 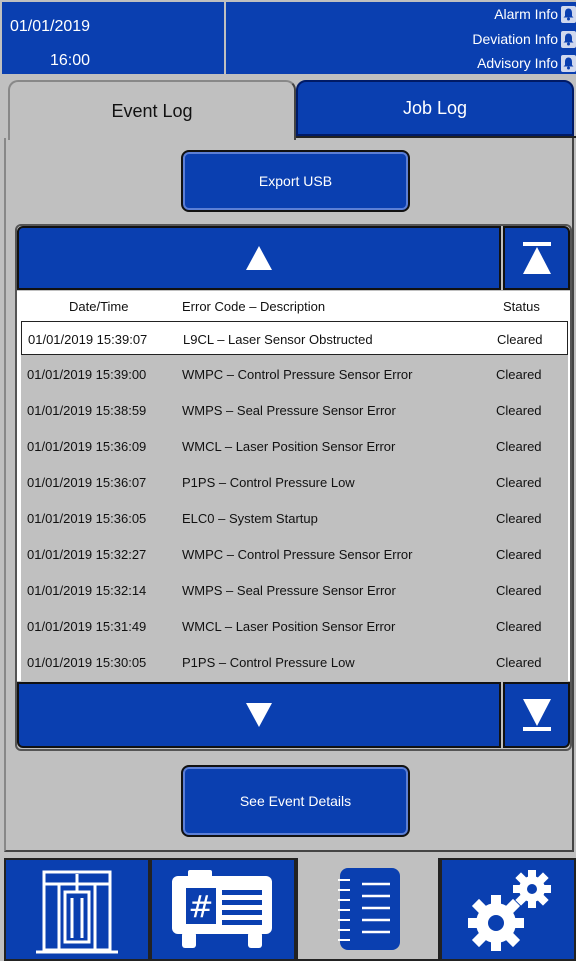 I want to click on scroll-up-button, so click(x=259, y=258).